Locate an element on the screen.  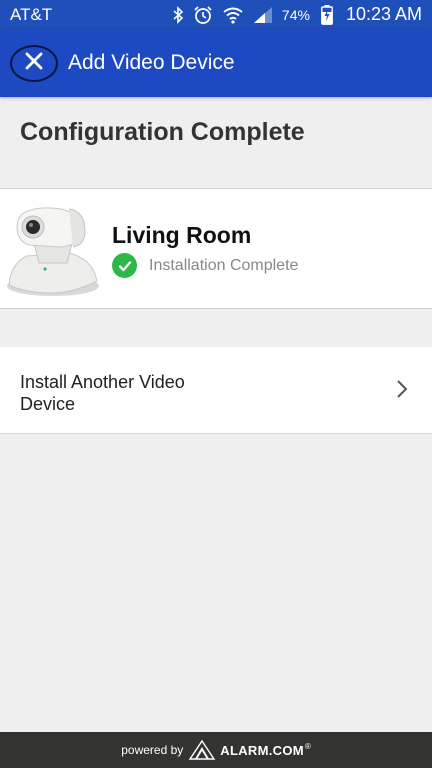
status-bar: AT&T 74% 10:23 AM is located at coordinates (216, 14).